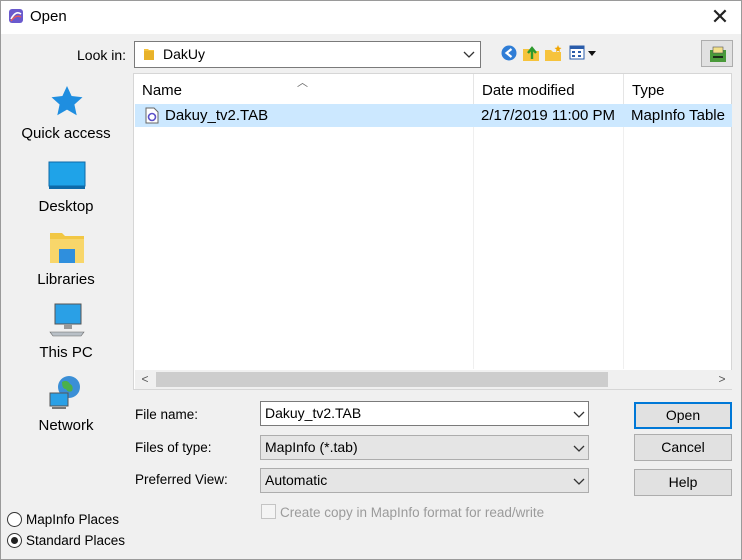  I want to click on mapinfo-table-file-icon, so click(152, 115).